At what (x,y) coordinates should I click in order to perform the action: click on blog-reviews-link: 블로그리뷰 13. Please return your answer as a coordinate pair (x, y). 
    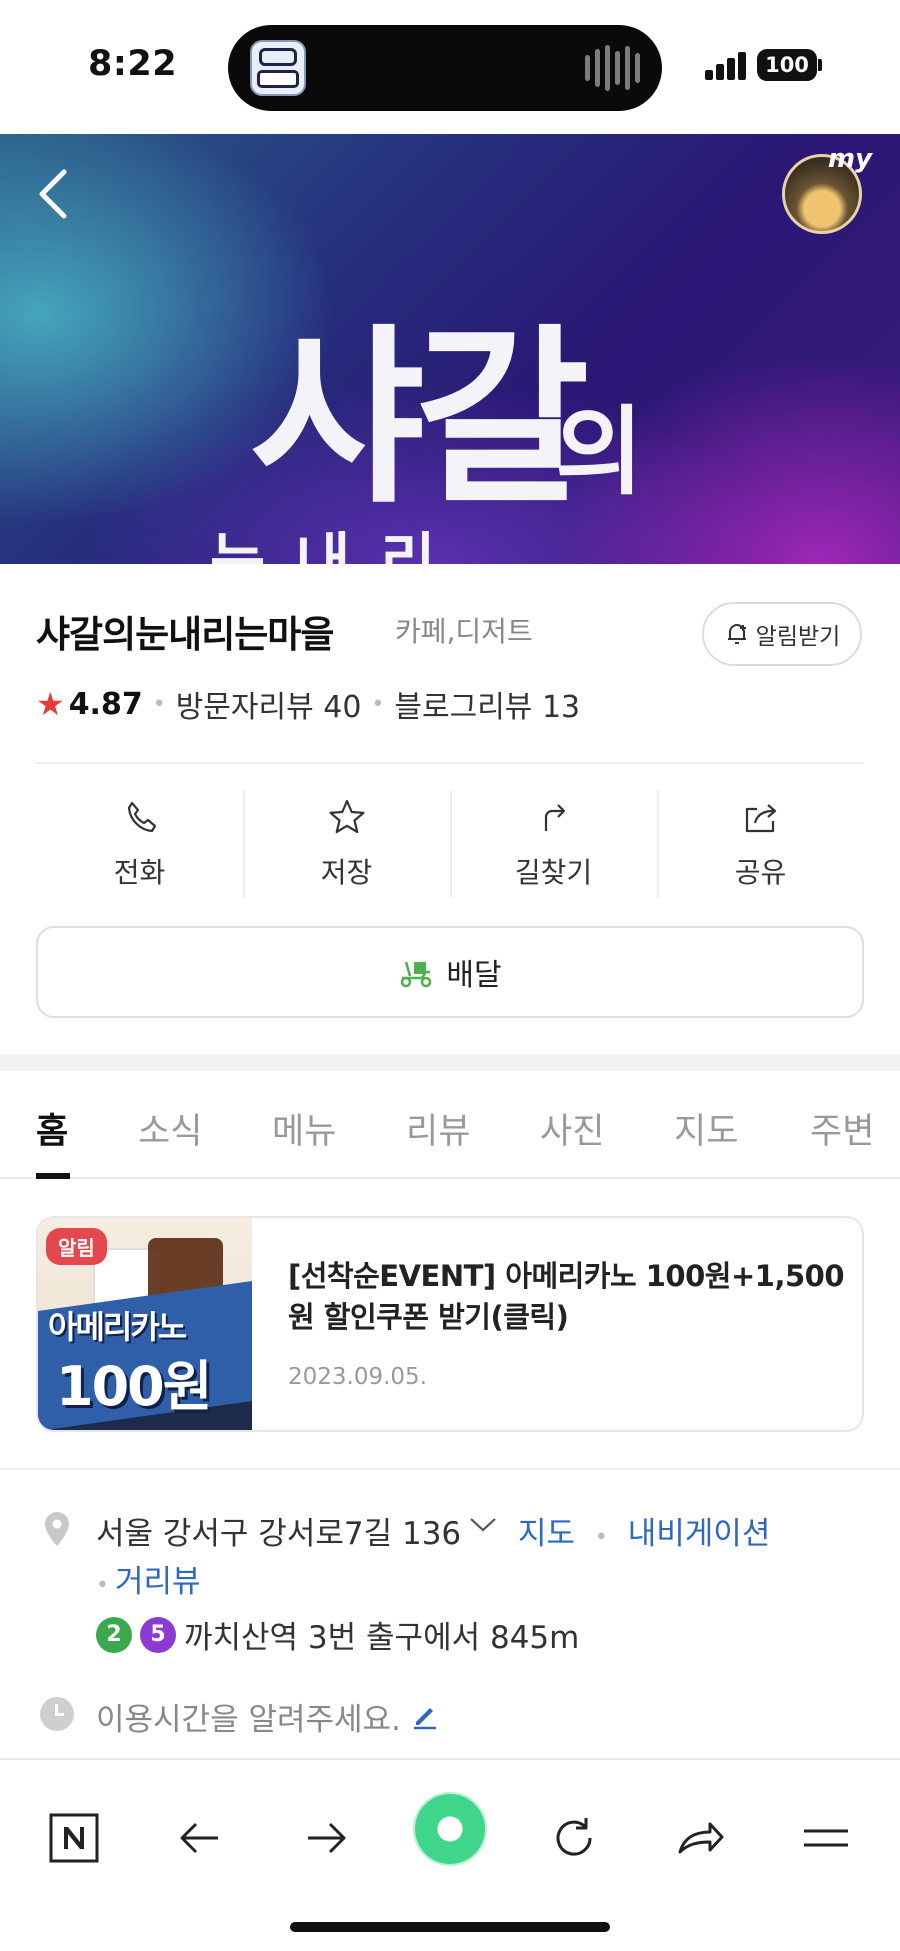
    Looking at the image, I should click on (487, 704).